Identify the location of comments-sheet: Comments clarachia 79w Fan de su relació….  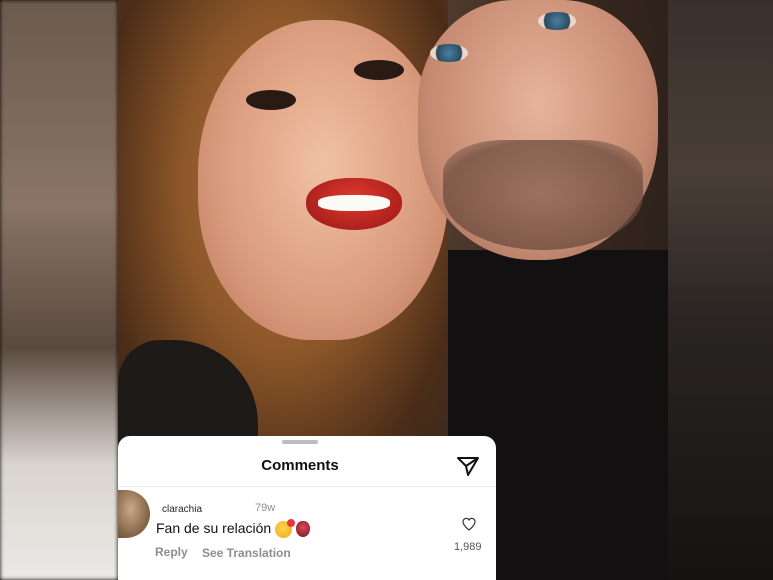
(307, 508).